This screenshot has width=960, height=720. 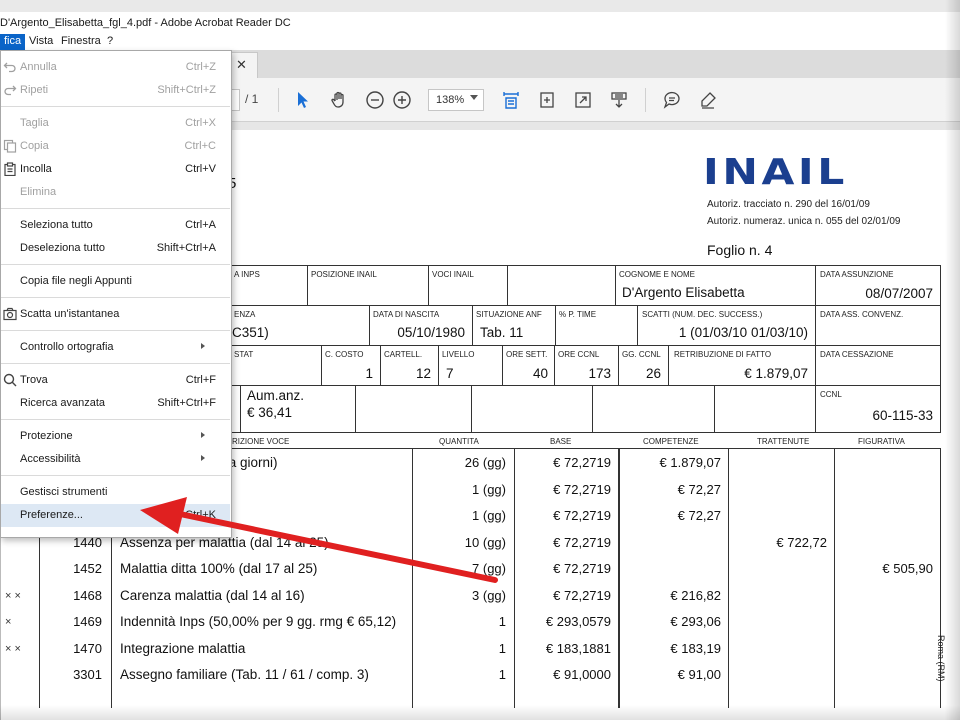 I want to click on val-scatti: 1 (01/03/10 01/03/10), so click(x=743, y=332).